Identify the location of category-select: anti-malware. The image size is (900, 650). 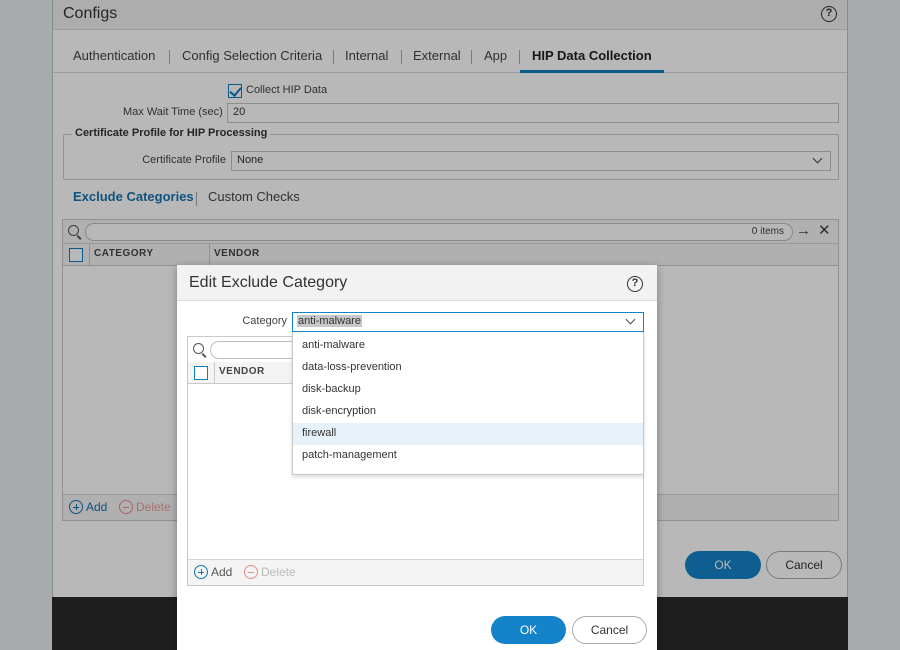
(468, 322).